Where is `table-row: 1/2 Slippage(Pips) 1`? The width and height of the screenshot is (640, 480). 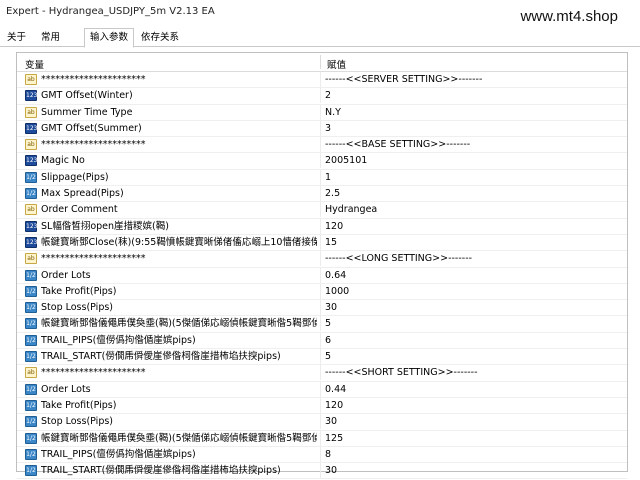
table-row: 1/2 Slippage(Pips) 1 is located at coordinates (322, 178).